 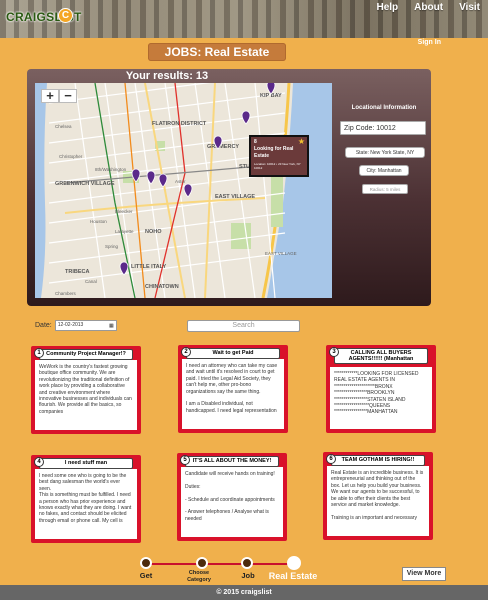 I want to click on card-title: I need stuff man, so click(x=86, y=463).